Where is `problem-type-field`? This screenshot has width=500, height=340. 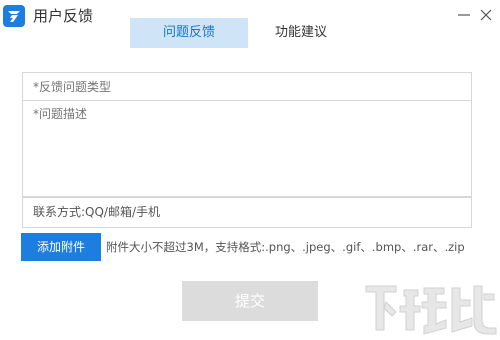
problem-type-field is located at coordinates (247, 86).